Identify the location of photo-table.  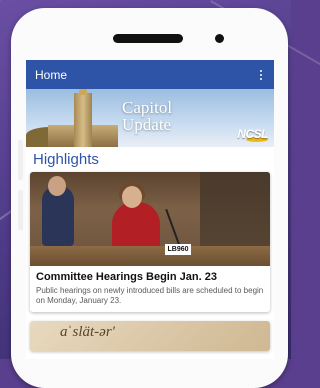
(150, 256).